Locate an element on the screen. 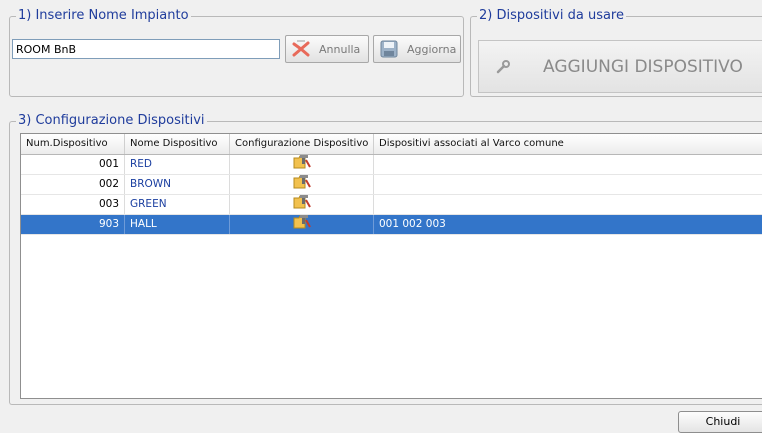 Image resolution: width=762 pixels, height=433 pixels. cell-num: 002 is located at coordinates (73, 184).